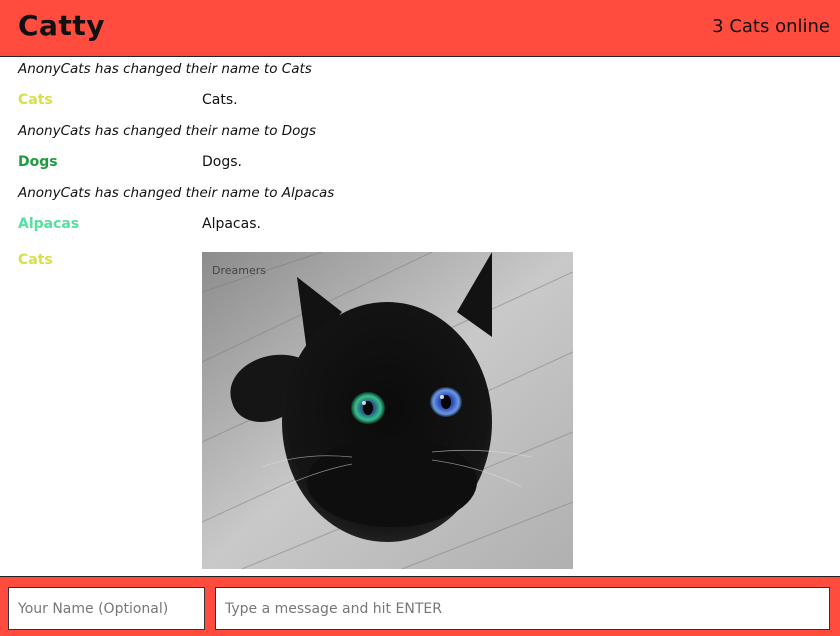 The width and height of the screenshot is (840, 636). What do you see at coordinates (239, 270) in the screenshot?
I see `svg-text: Dreamers` at bounding box center [239, 270].